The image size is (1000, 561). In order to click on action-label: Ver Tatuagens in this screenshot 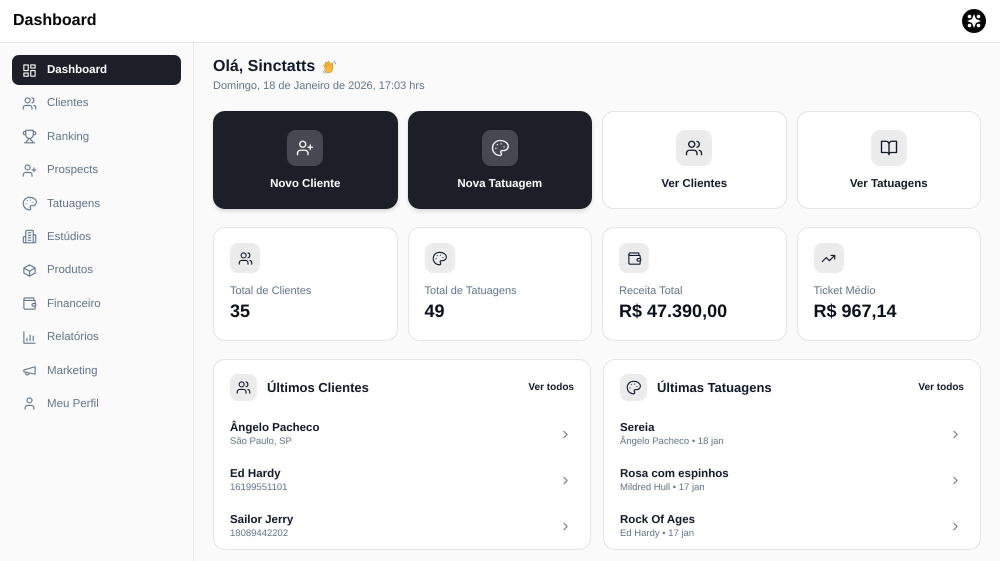, I will do `click(889, 184)`.